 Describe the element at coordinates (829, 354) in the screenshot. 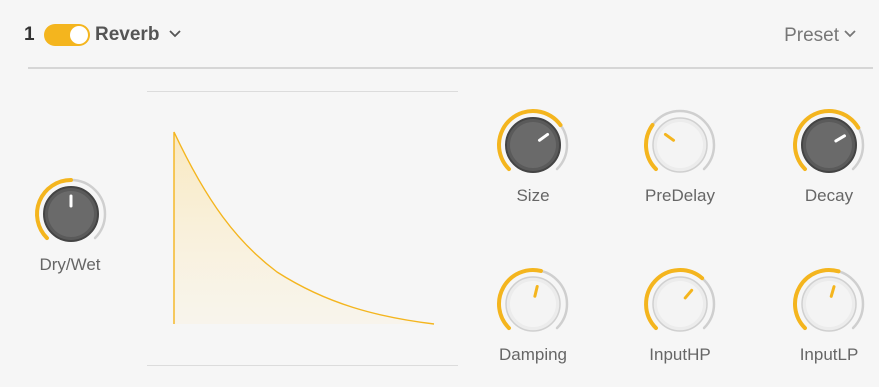

I see `input-lp-label: InputLP` at that location.